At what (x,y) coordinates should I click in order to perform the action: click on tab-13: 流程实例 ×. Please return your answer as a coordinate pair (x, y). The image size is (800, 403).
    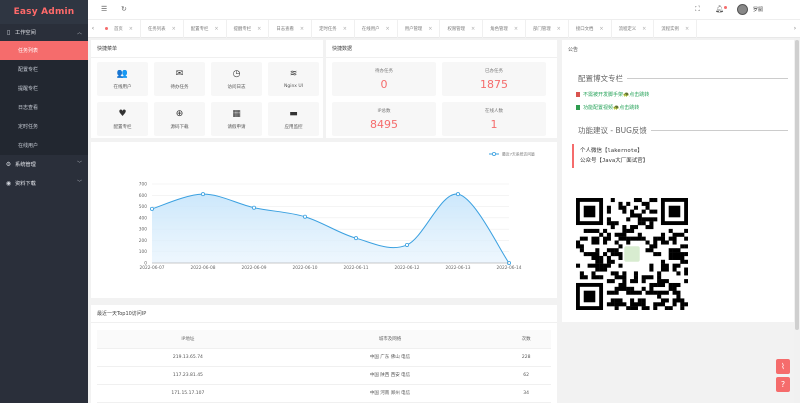
    Looking at the image, I should click on (676, 28).